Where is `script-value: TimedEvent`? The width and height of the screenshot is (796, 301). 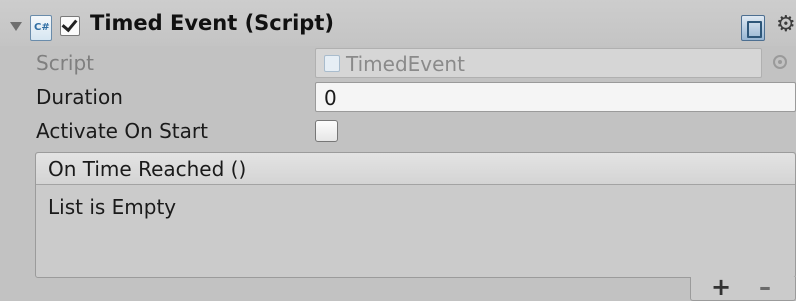
script-value: TimedEvent is located at coordinates (405, 64).